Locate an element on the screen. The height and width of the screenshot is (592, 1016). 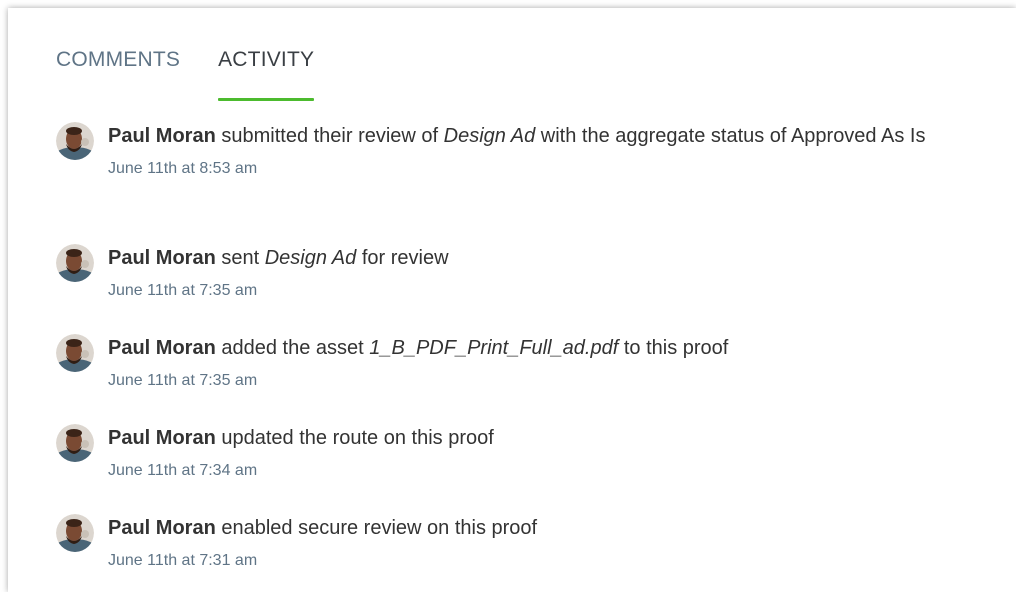
activity-suffix: for review is located at coordinates (402, 258).